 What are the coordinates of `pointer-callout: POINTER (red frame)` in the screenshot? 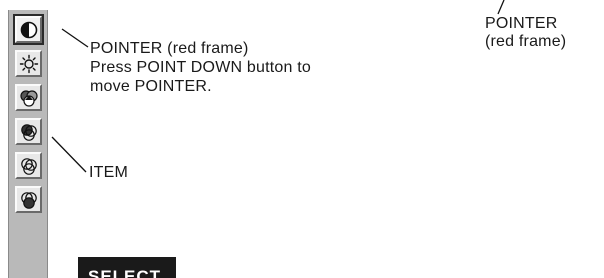 It's located at (169, 48).